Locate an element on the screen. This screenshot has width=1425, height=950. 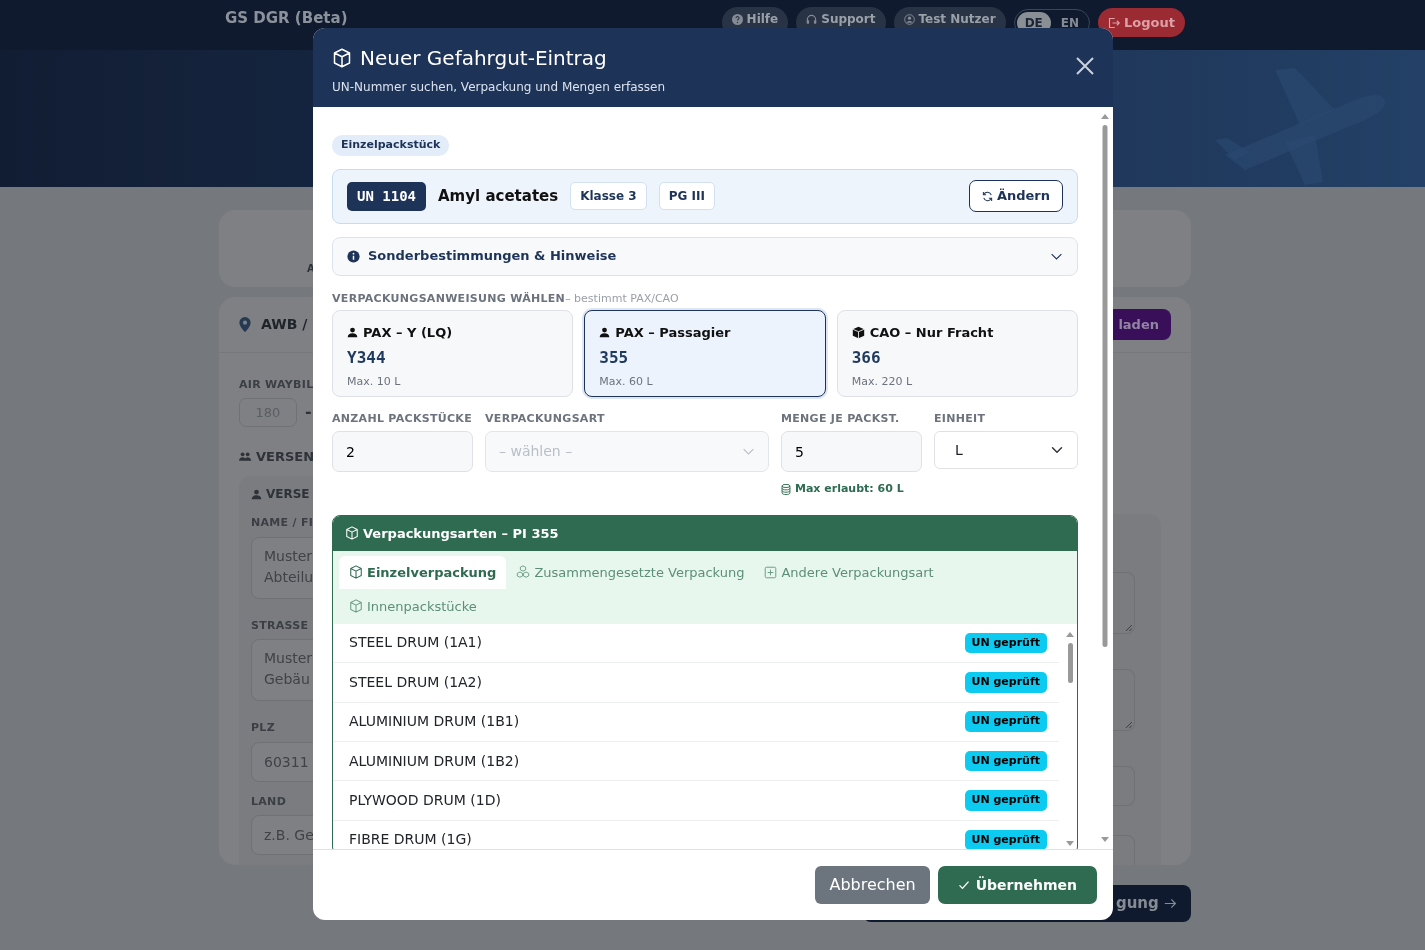
field-label: STRASSE is located at coordinates (280, 625).